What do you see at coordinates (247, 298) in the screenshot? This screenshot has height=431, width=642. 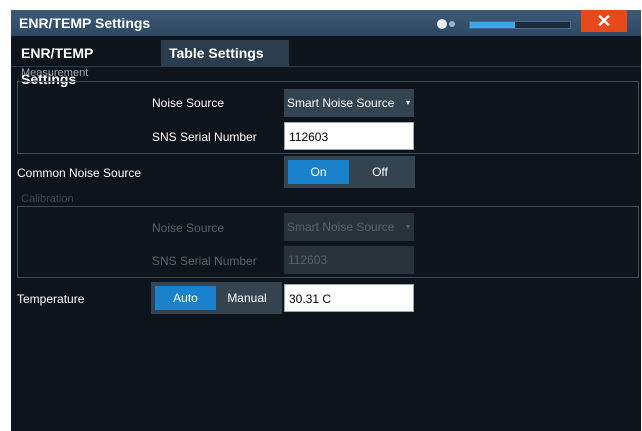 I see `temperature-manual-option: Manual` at bounding box center [247, 298].